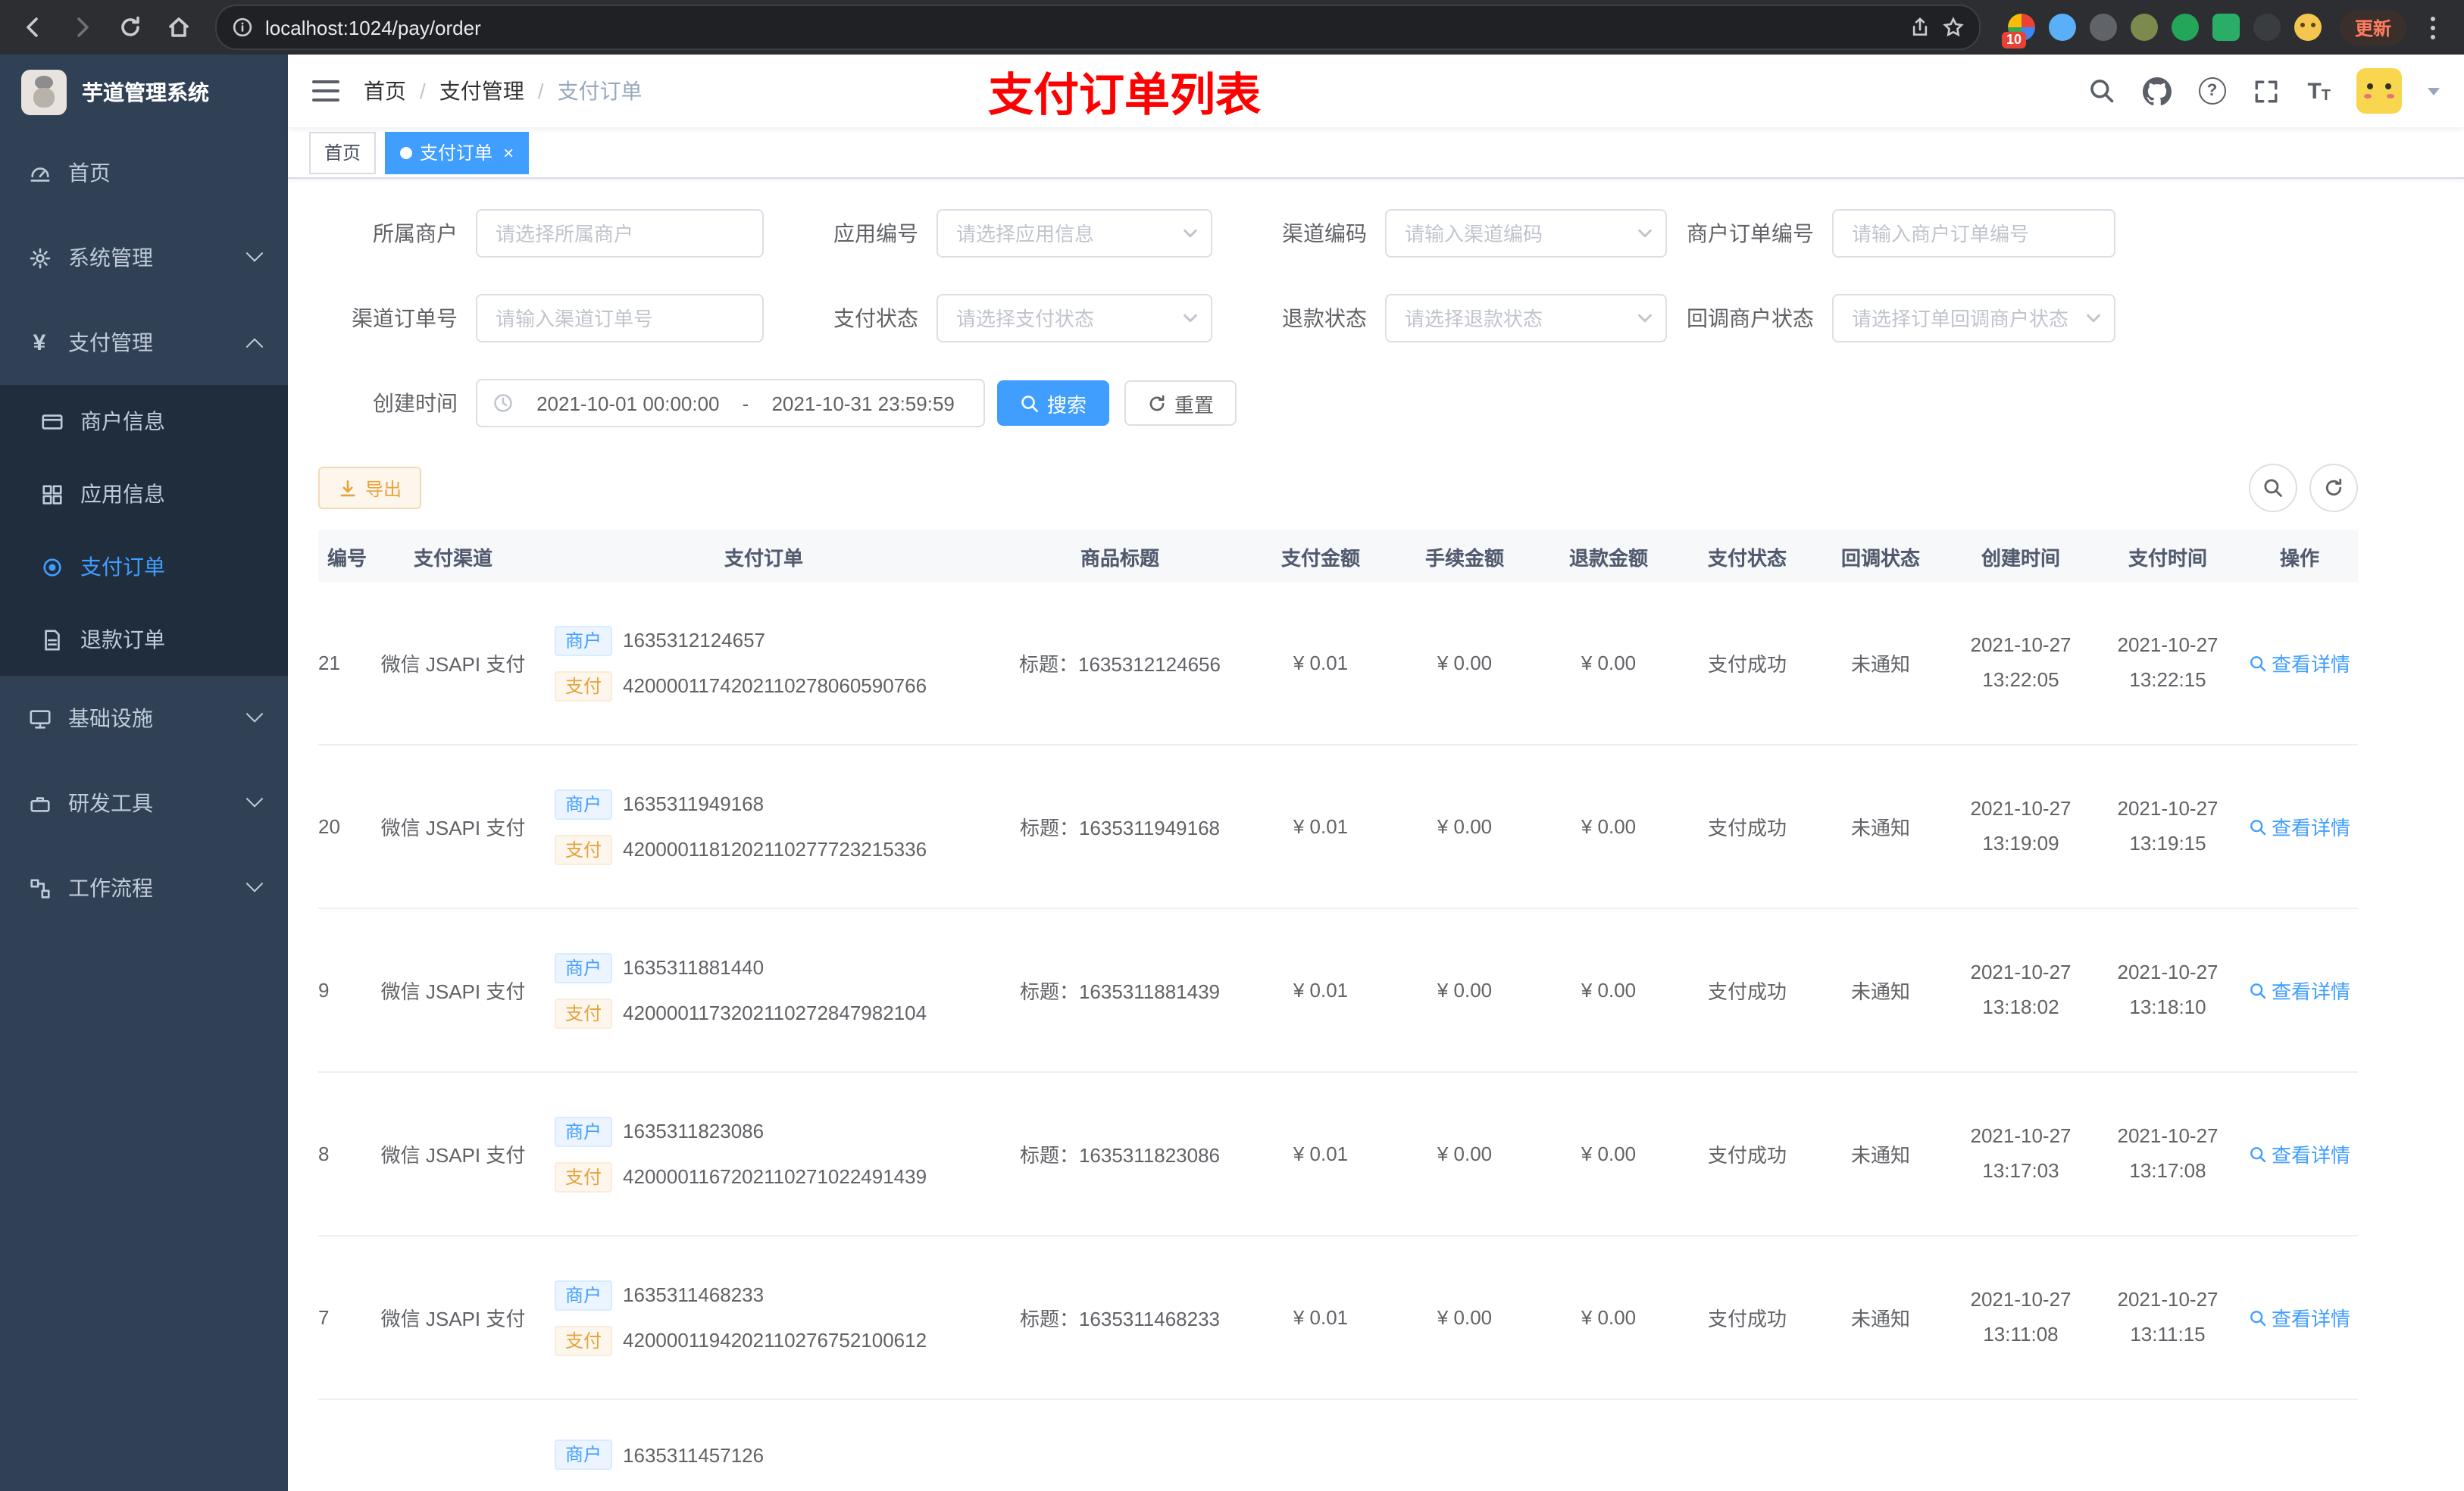  What do you see at coordinates (2434, 91) in the screenshot?
I see `avatar-caret-icon` at bounding box center [2434, 91].